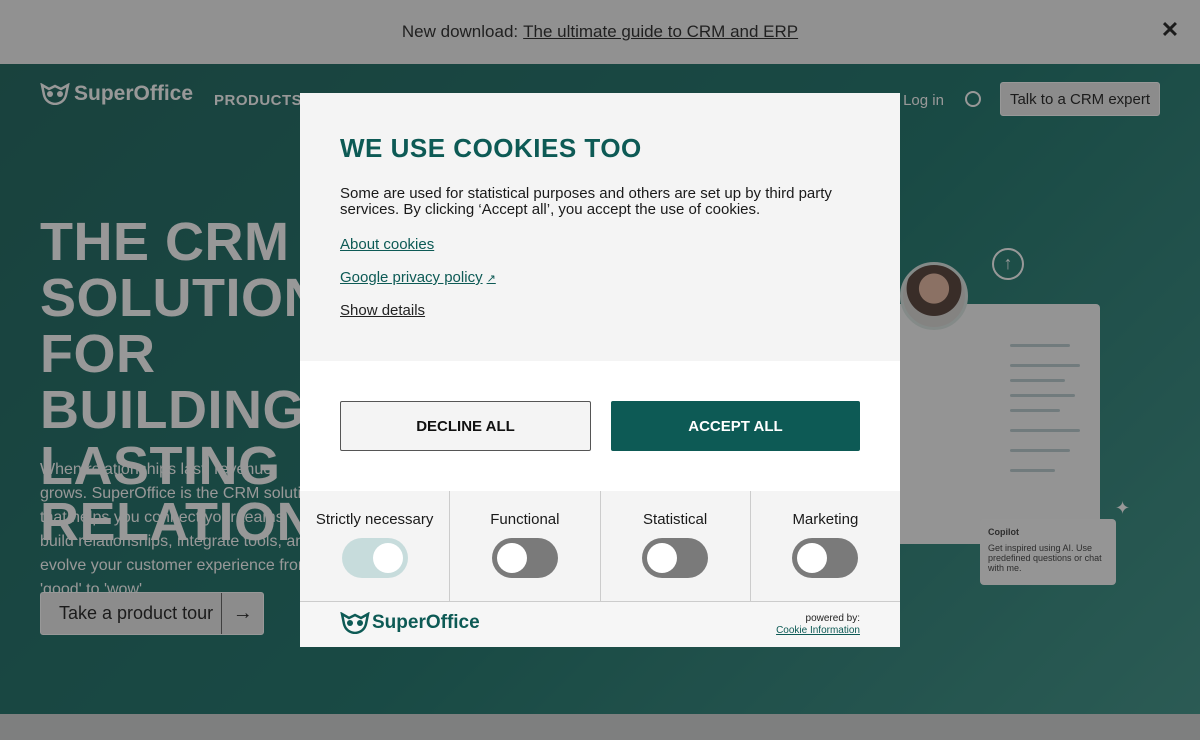  Describe the element at coordinates (675, 519) in the screenshot. I see `toggle-label: Statistical` at that location.